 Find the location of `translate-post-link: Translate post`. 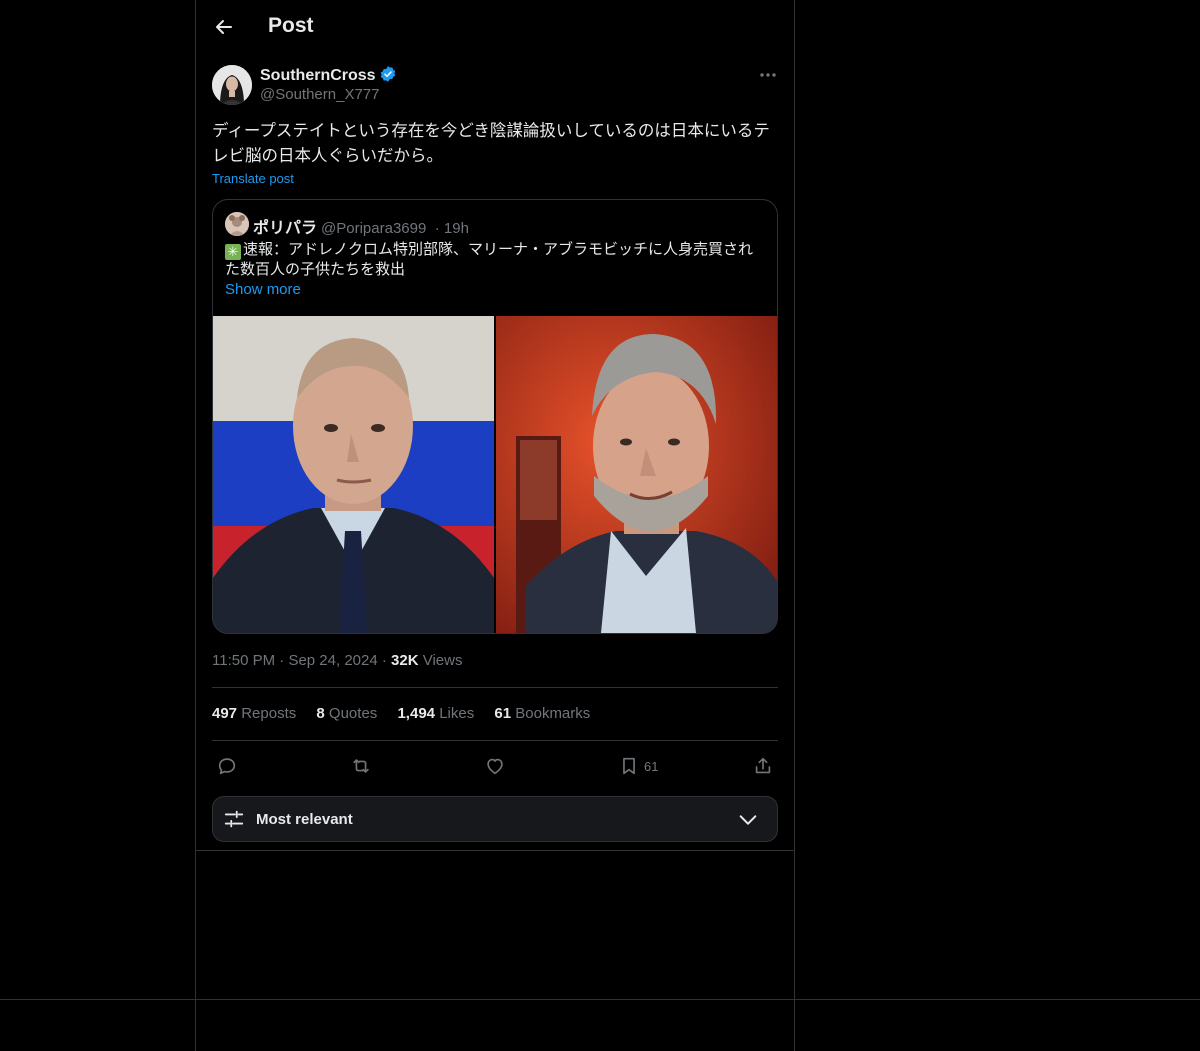

translate-post-link: Translate post is located at coordinates (253, 178).